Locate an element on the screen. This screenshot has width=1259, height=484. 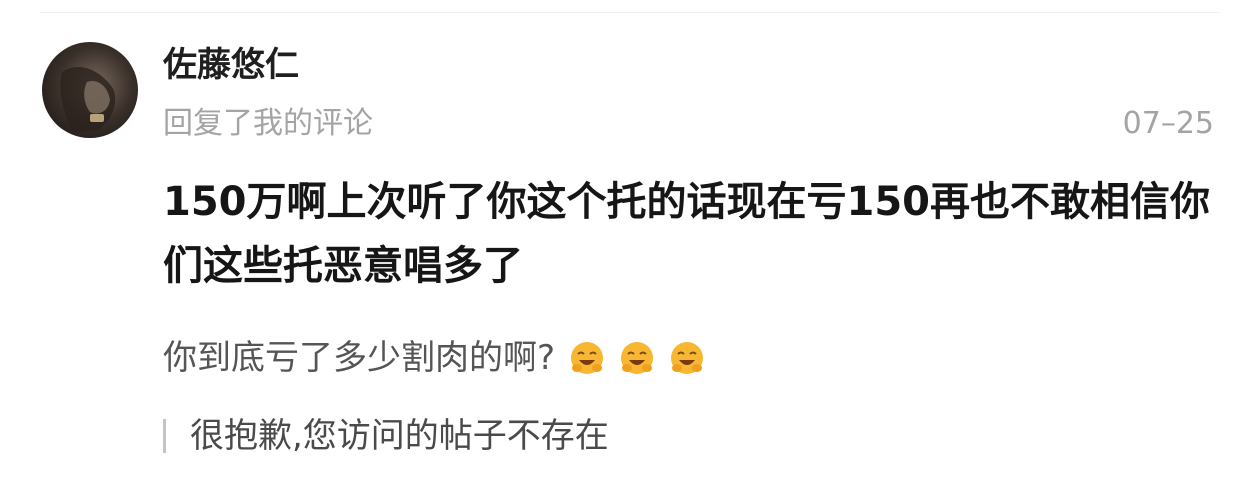
deleted-post-notice: 很抱歉,您访问的帖子不存在 is located at coordinates (386, 436).